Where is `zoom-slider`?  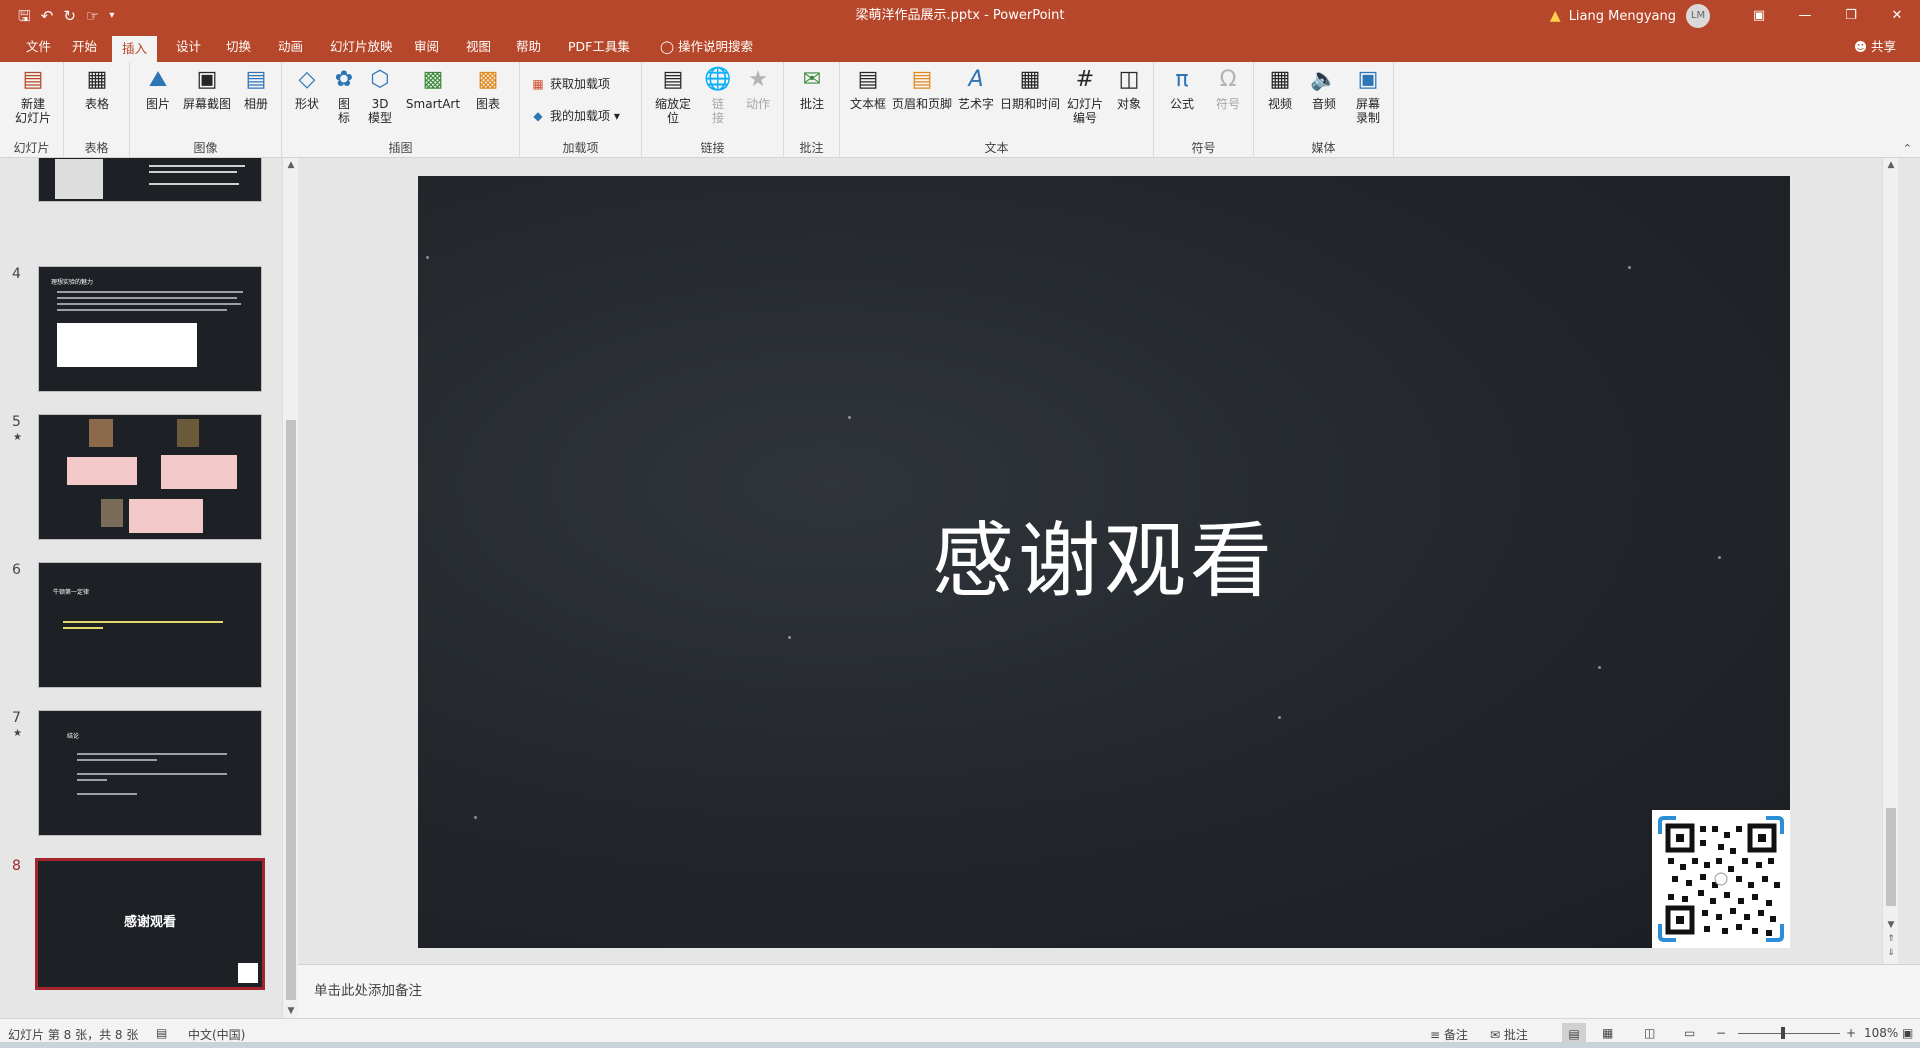 zoom-slider is located at coordinates (1789, 1033).